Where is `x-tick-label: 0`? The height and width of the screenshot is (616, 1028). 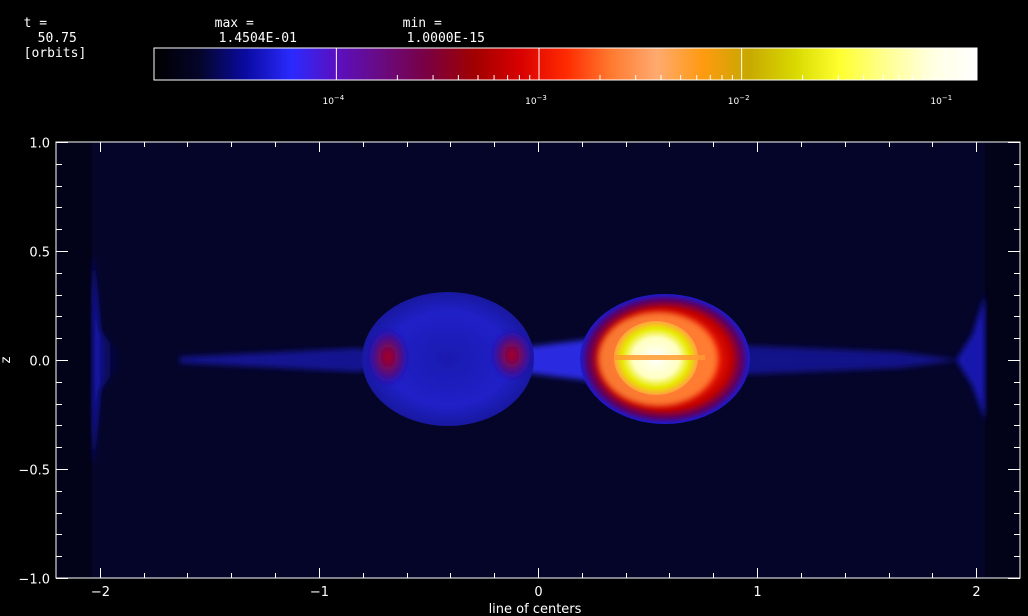
x-tick-label: 0 is located at coordinates (538, 592).